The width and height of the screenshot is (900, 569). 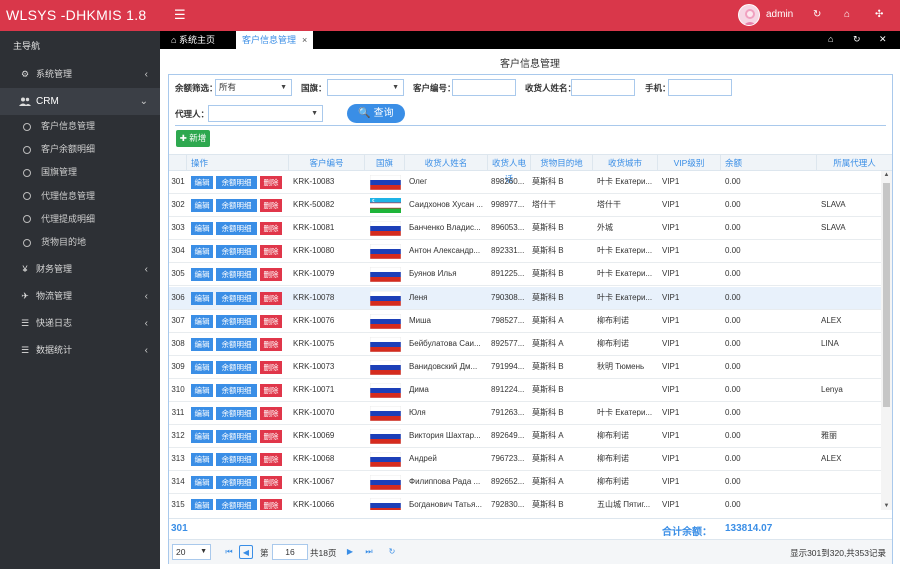 What do you see at coordinates (779, 14) in the screenshot?
I see `user-name: admin` at bounding box center [779, 14].